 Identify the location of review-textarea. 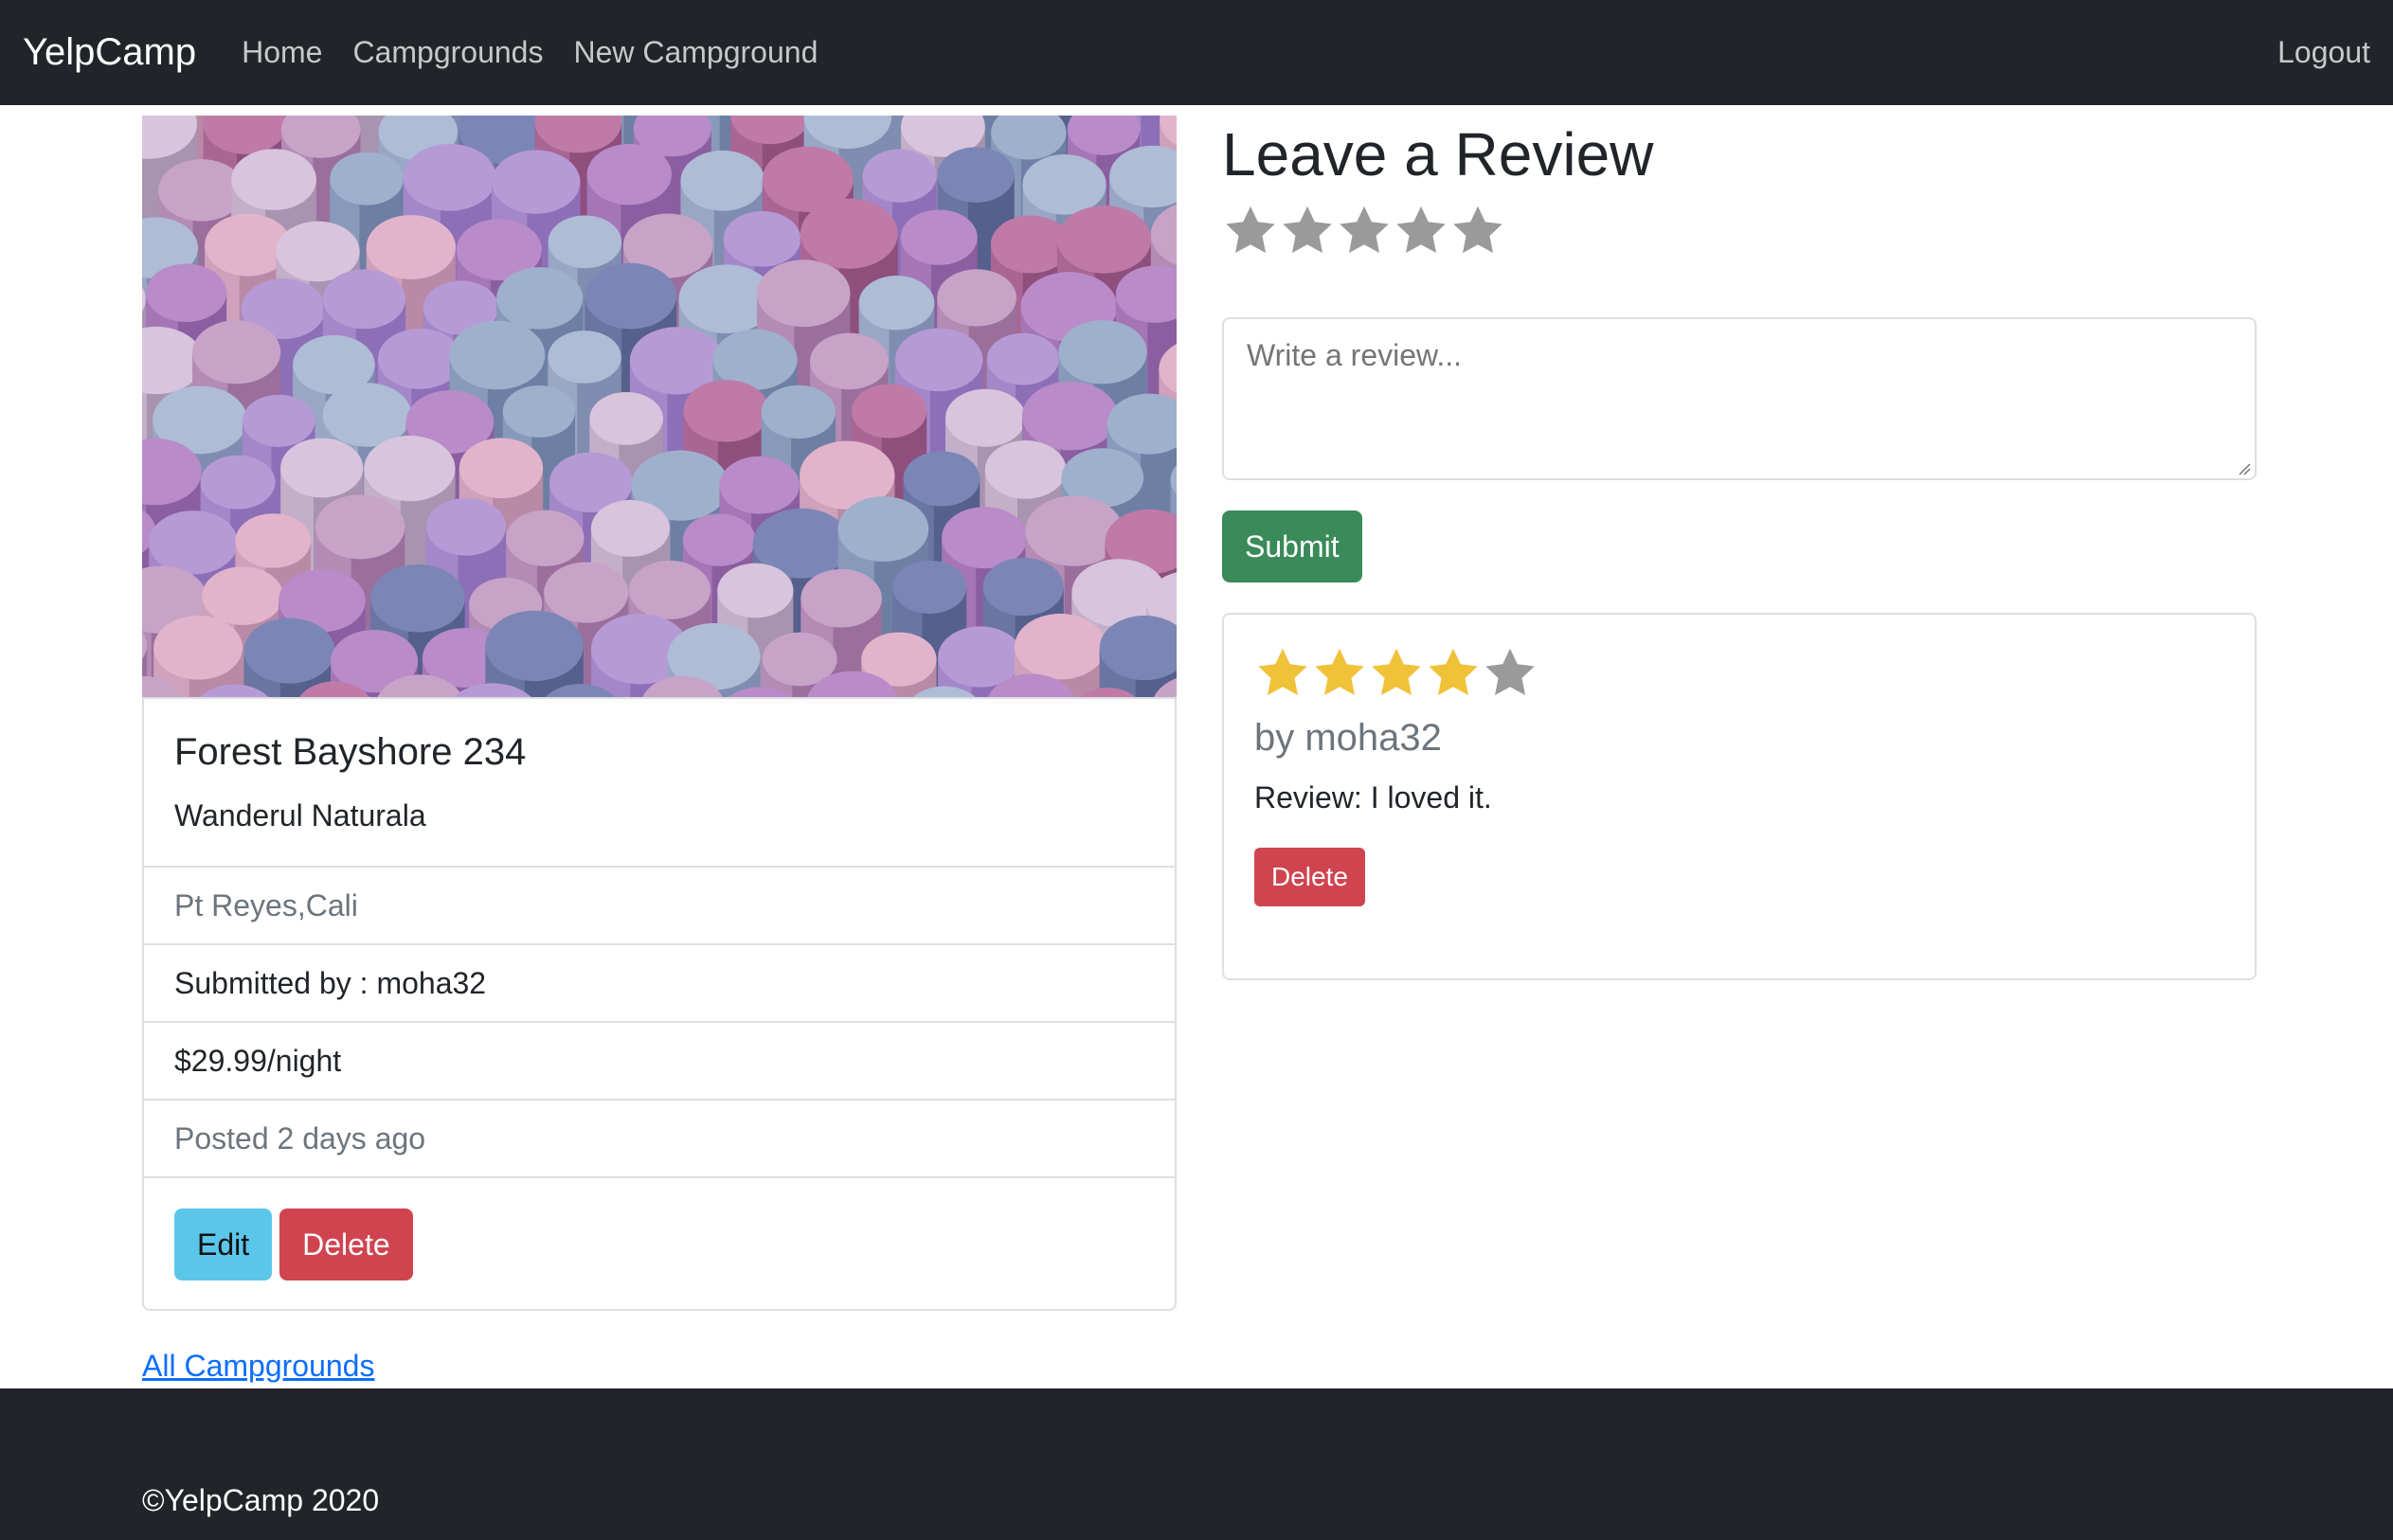
(1739, 398).